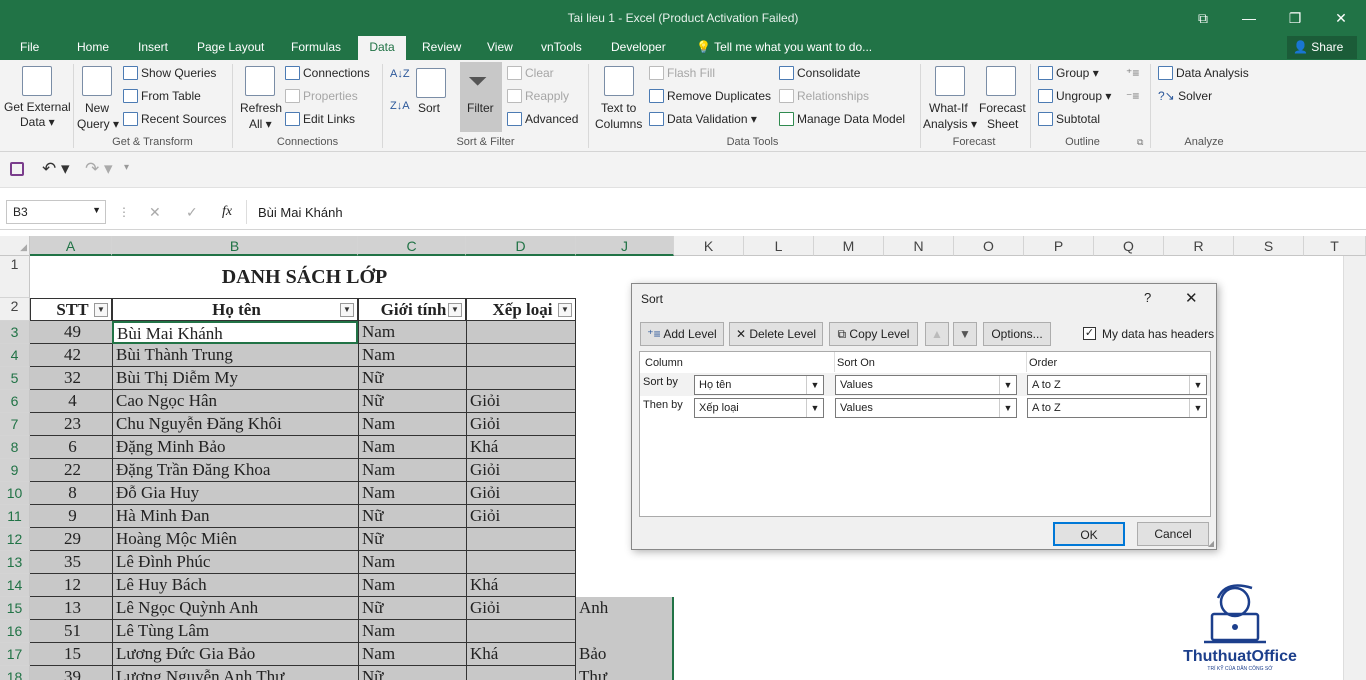 The image size is (1366, 680). Describe the element at coordinates (15, 309) in the screenshot. I see `row-header-2: 2` at that location.